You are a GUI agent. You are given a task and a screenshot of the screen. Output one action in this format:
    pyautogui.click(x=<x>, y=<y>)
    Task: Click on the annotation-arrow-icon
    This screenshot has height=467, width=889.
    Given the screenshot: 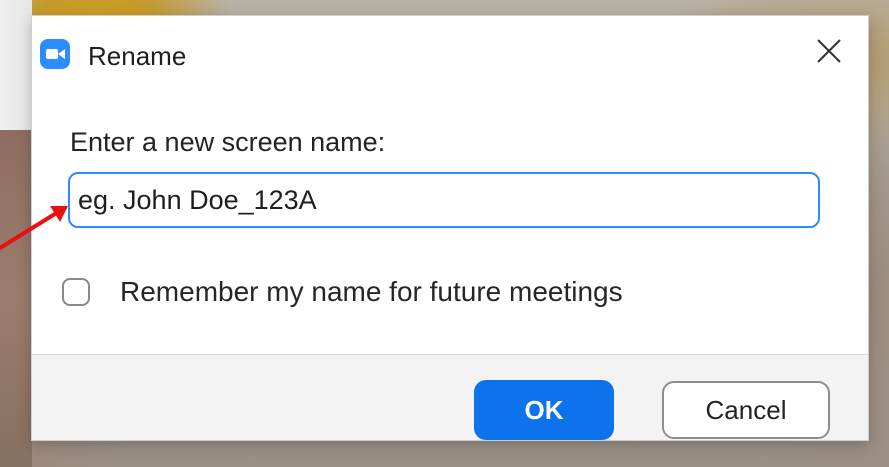 What is the action you would take?
    pyautogui.click(x=34, y=228)
    